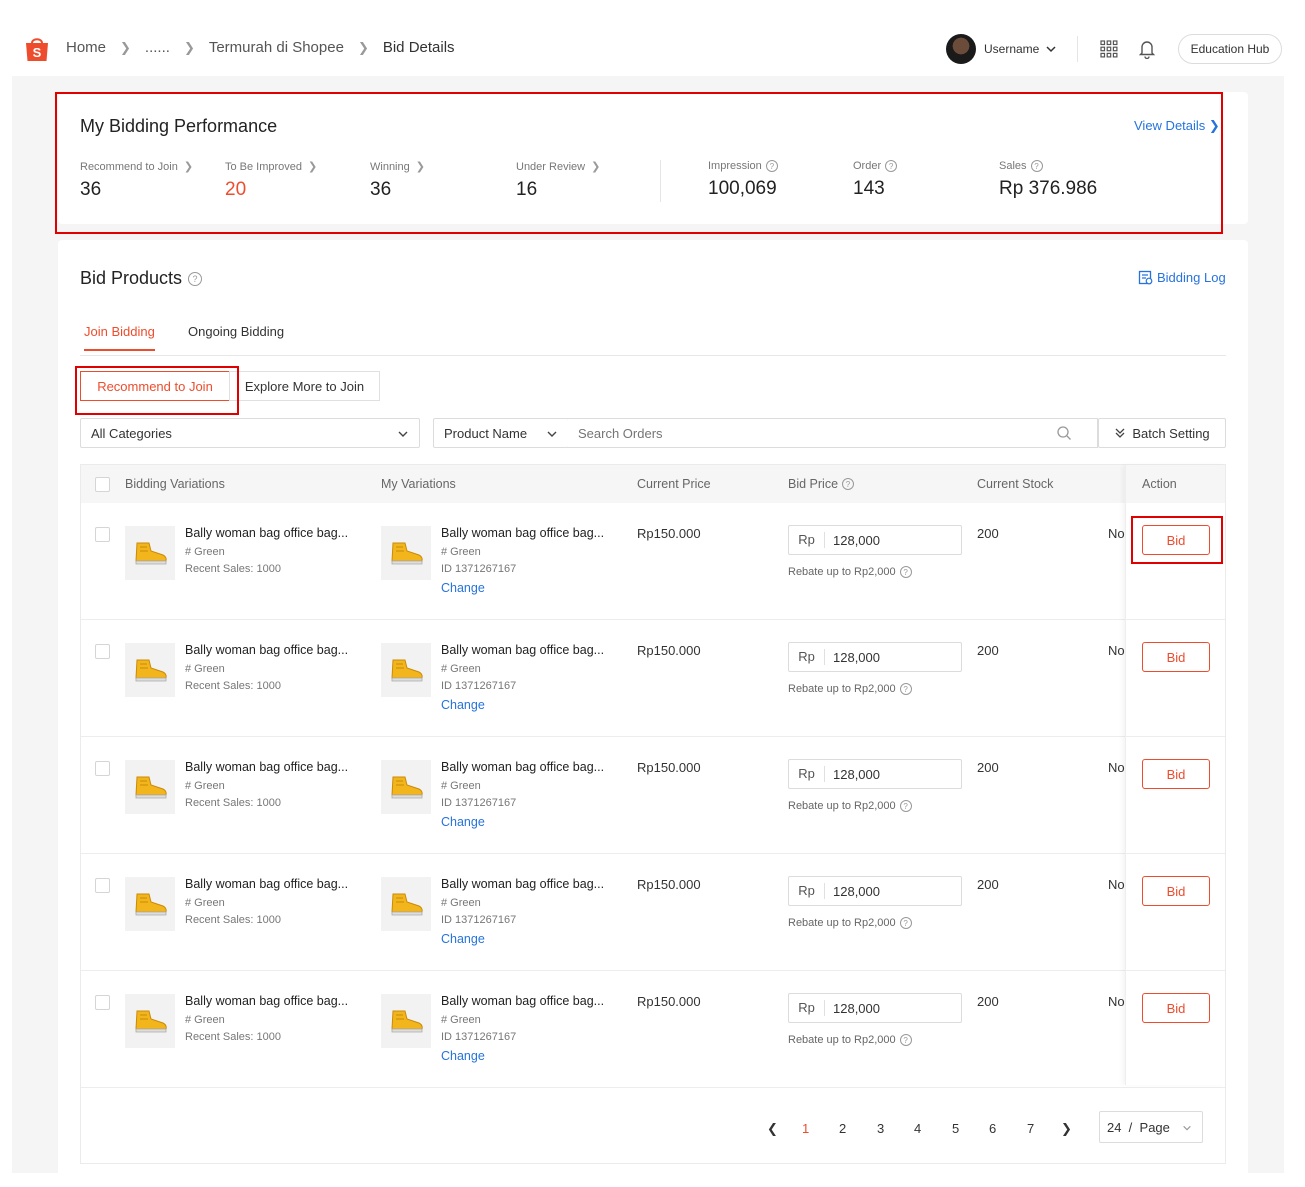 This screenshot has height=1187, width=1305. What do you see at coordinates (674, 484) in the screenshot?
I see `col-current-price: Current Price` at bounding box center [674, 484].